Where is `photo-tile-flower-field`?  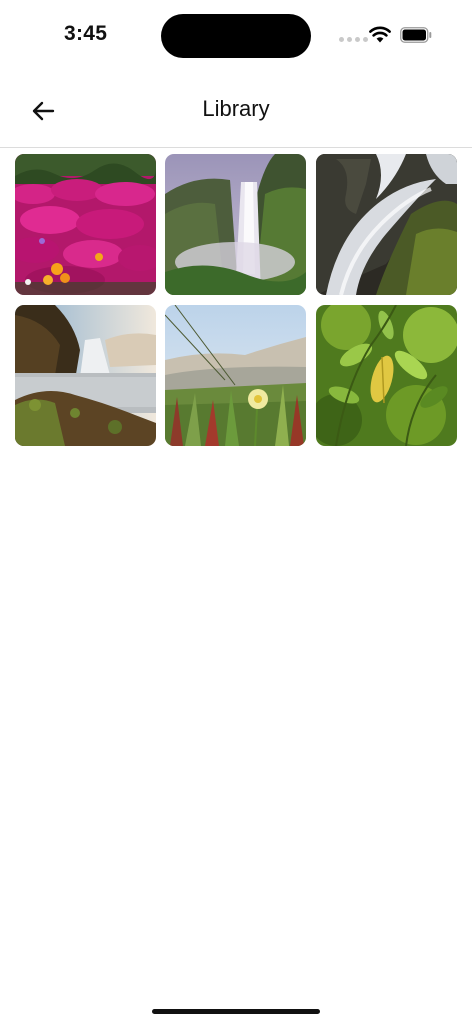
photo-tile-flower-field is located at coordinates (85, 224).